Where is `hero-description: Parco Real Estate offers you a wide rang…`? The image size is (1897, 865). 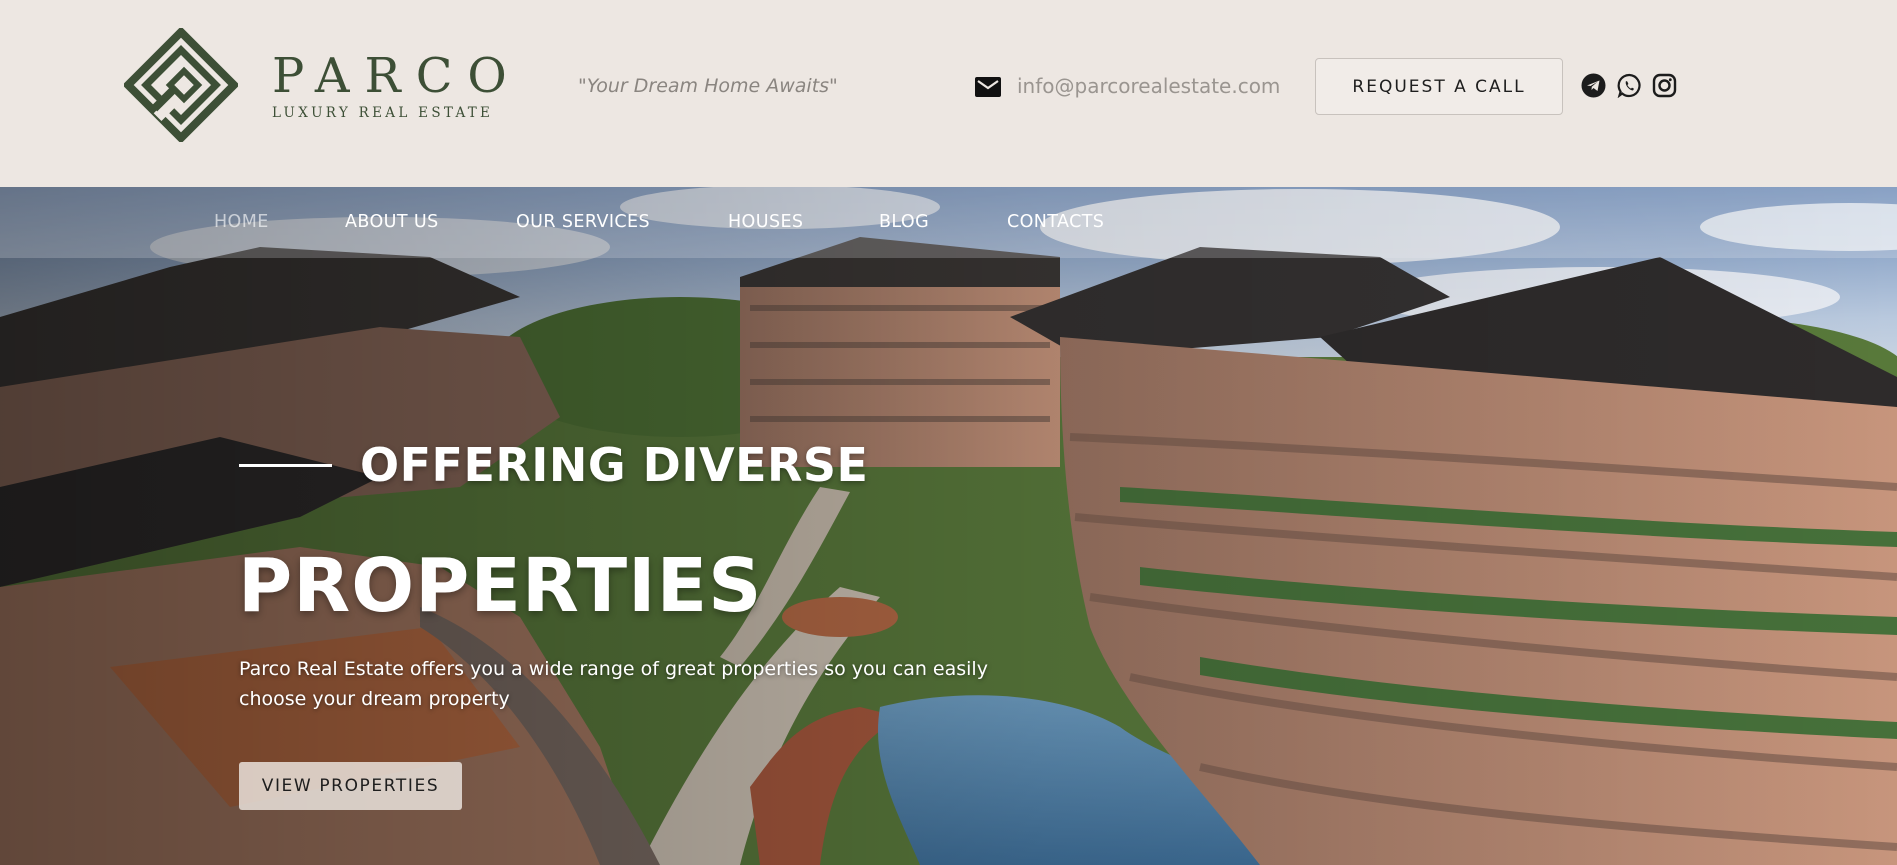 hero-description: Parco Real Estate offers you a wide rang… is located at coordinates (613, 684).